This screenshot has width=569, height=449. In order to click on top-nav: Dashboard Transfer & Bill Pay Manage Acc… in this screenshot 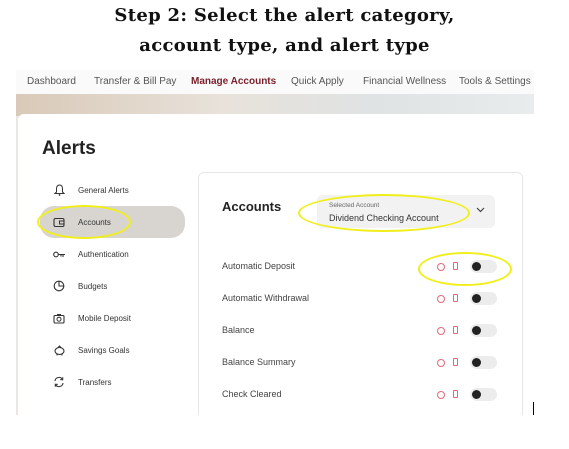, I will do `click(275, 82)`.